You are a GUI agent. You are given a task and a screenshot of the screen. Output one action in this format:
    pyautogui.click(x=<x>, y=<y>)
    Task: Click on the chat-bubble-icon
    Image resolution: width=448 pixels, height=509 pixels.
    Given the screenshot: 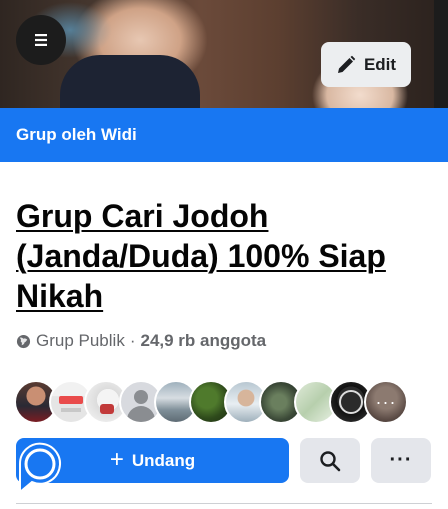 What is the action you would take?
    pyautogui.click(x=40, y=468)
    